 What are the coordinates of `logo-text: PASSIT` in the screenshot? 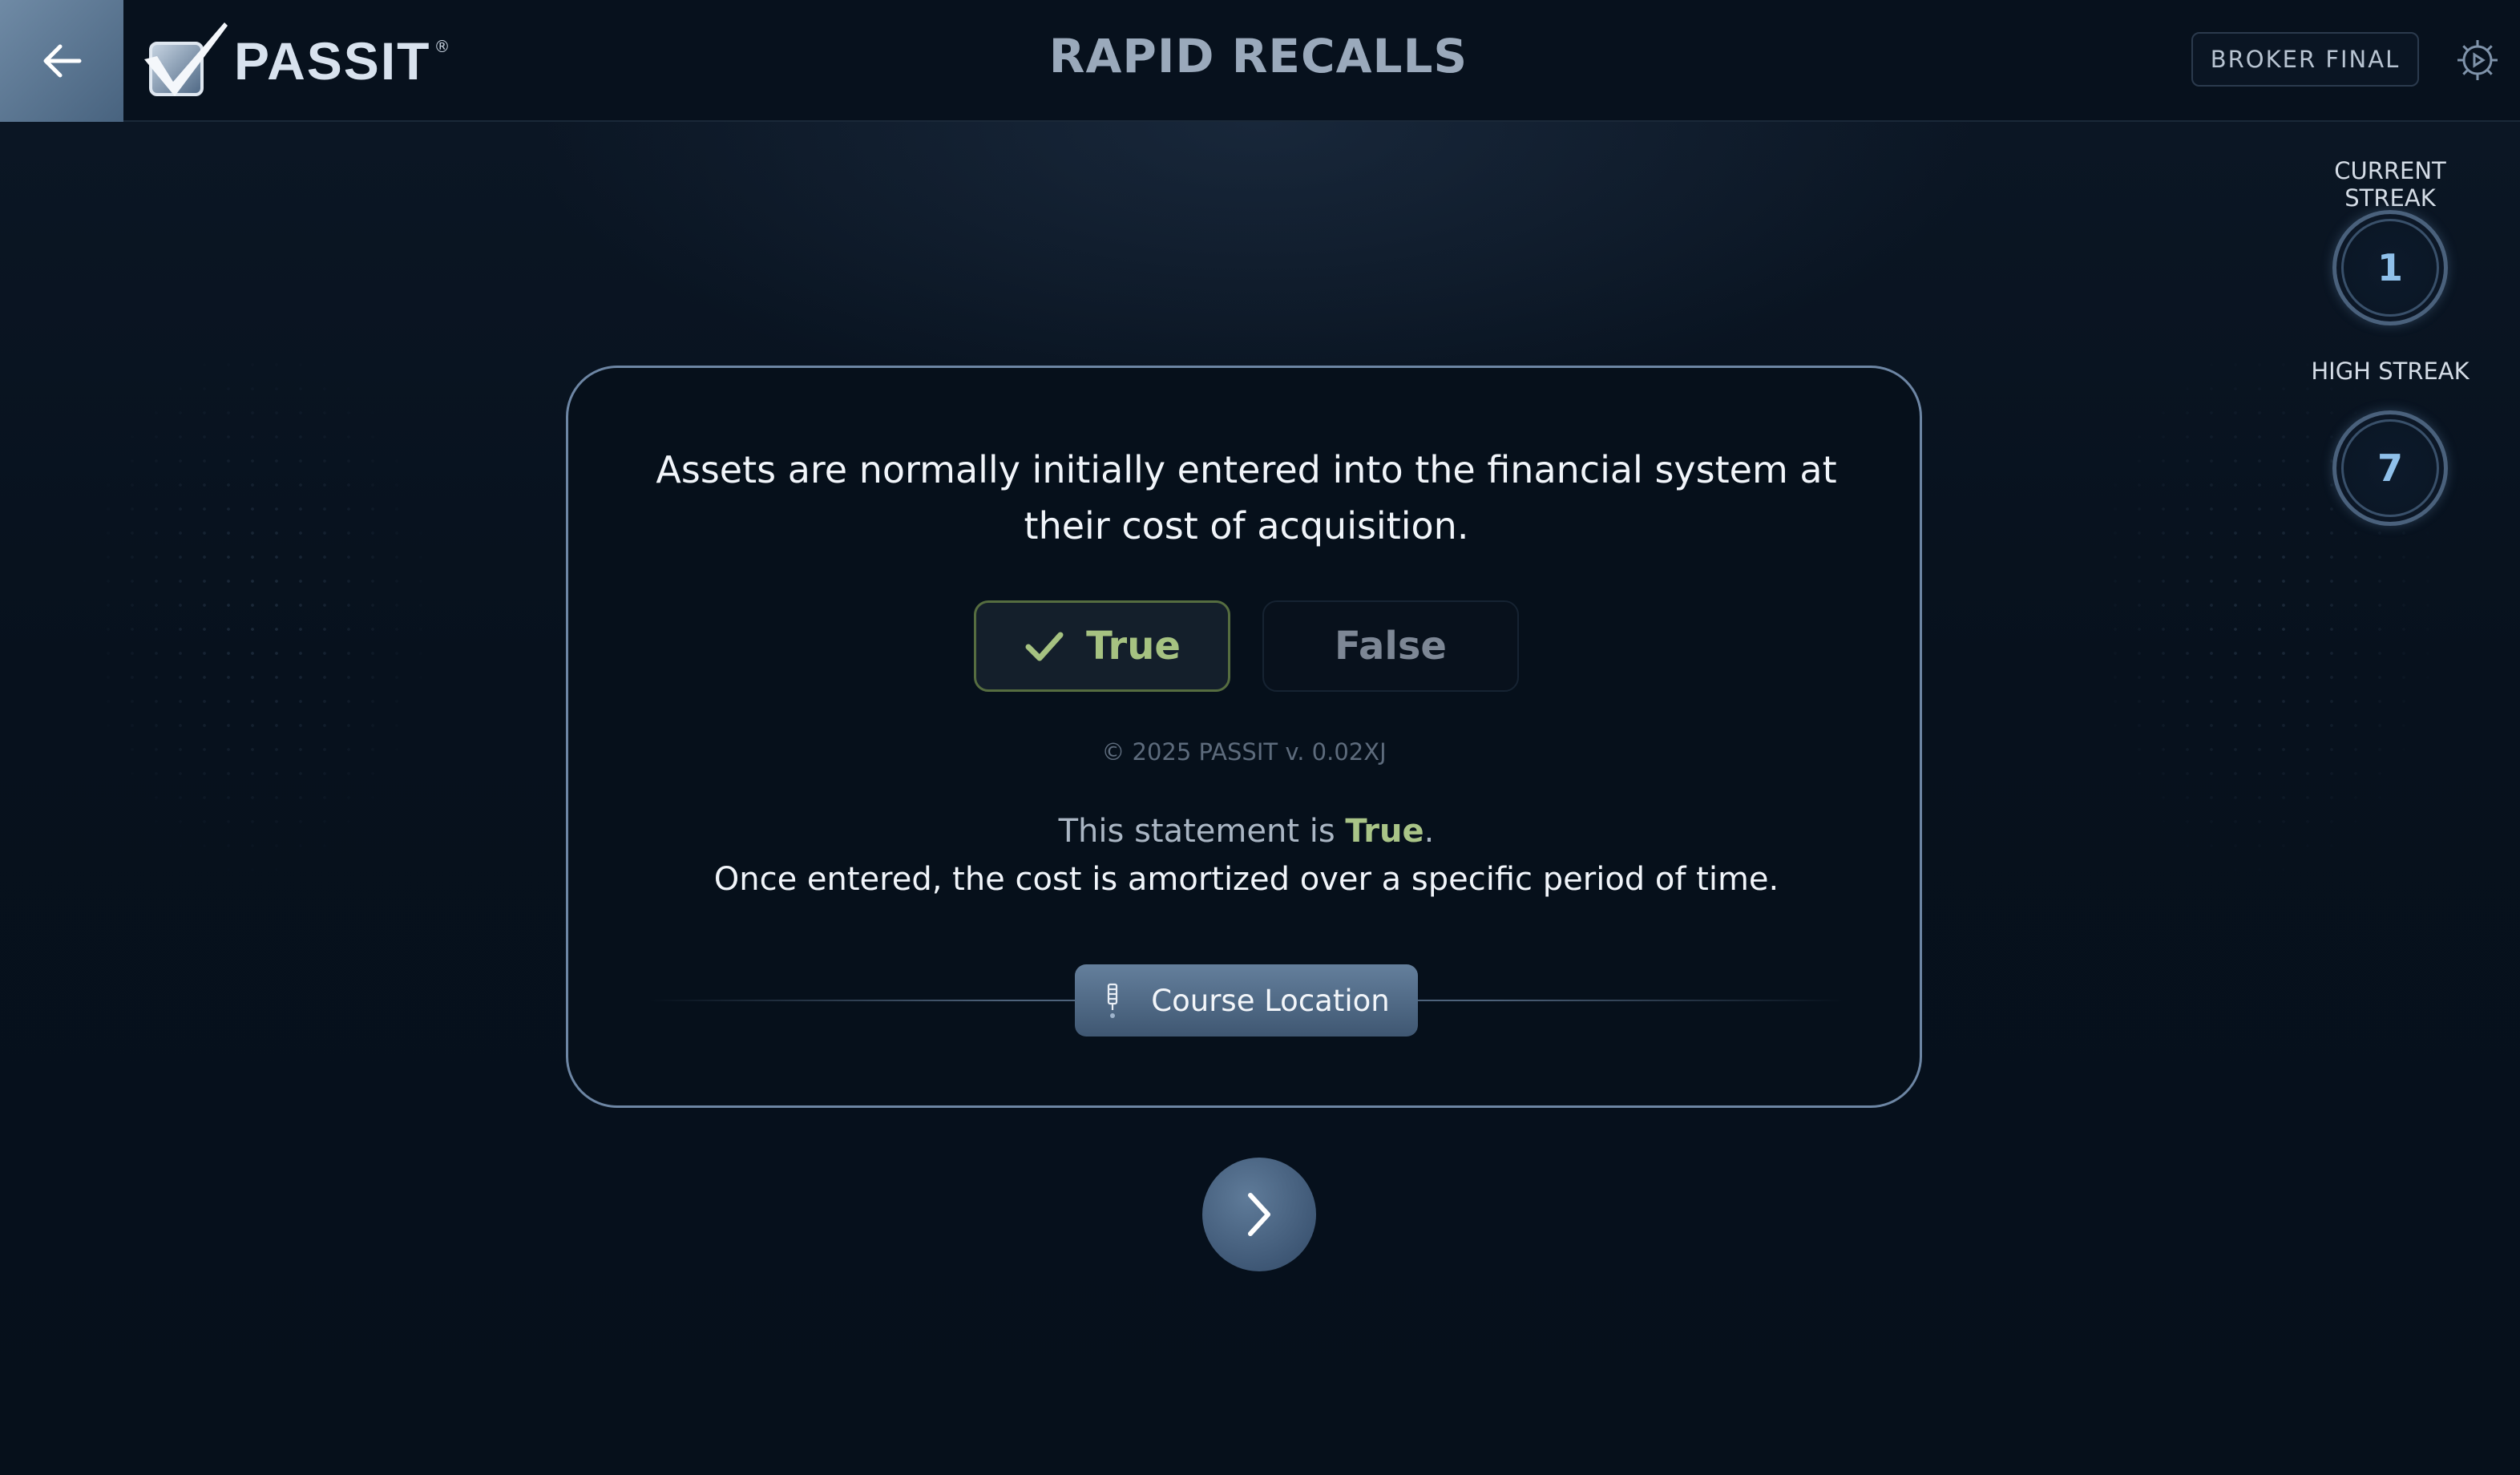 It's located at (332, 61).